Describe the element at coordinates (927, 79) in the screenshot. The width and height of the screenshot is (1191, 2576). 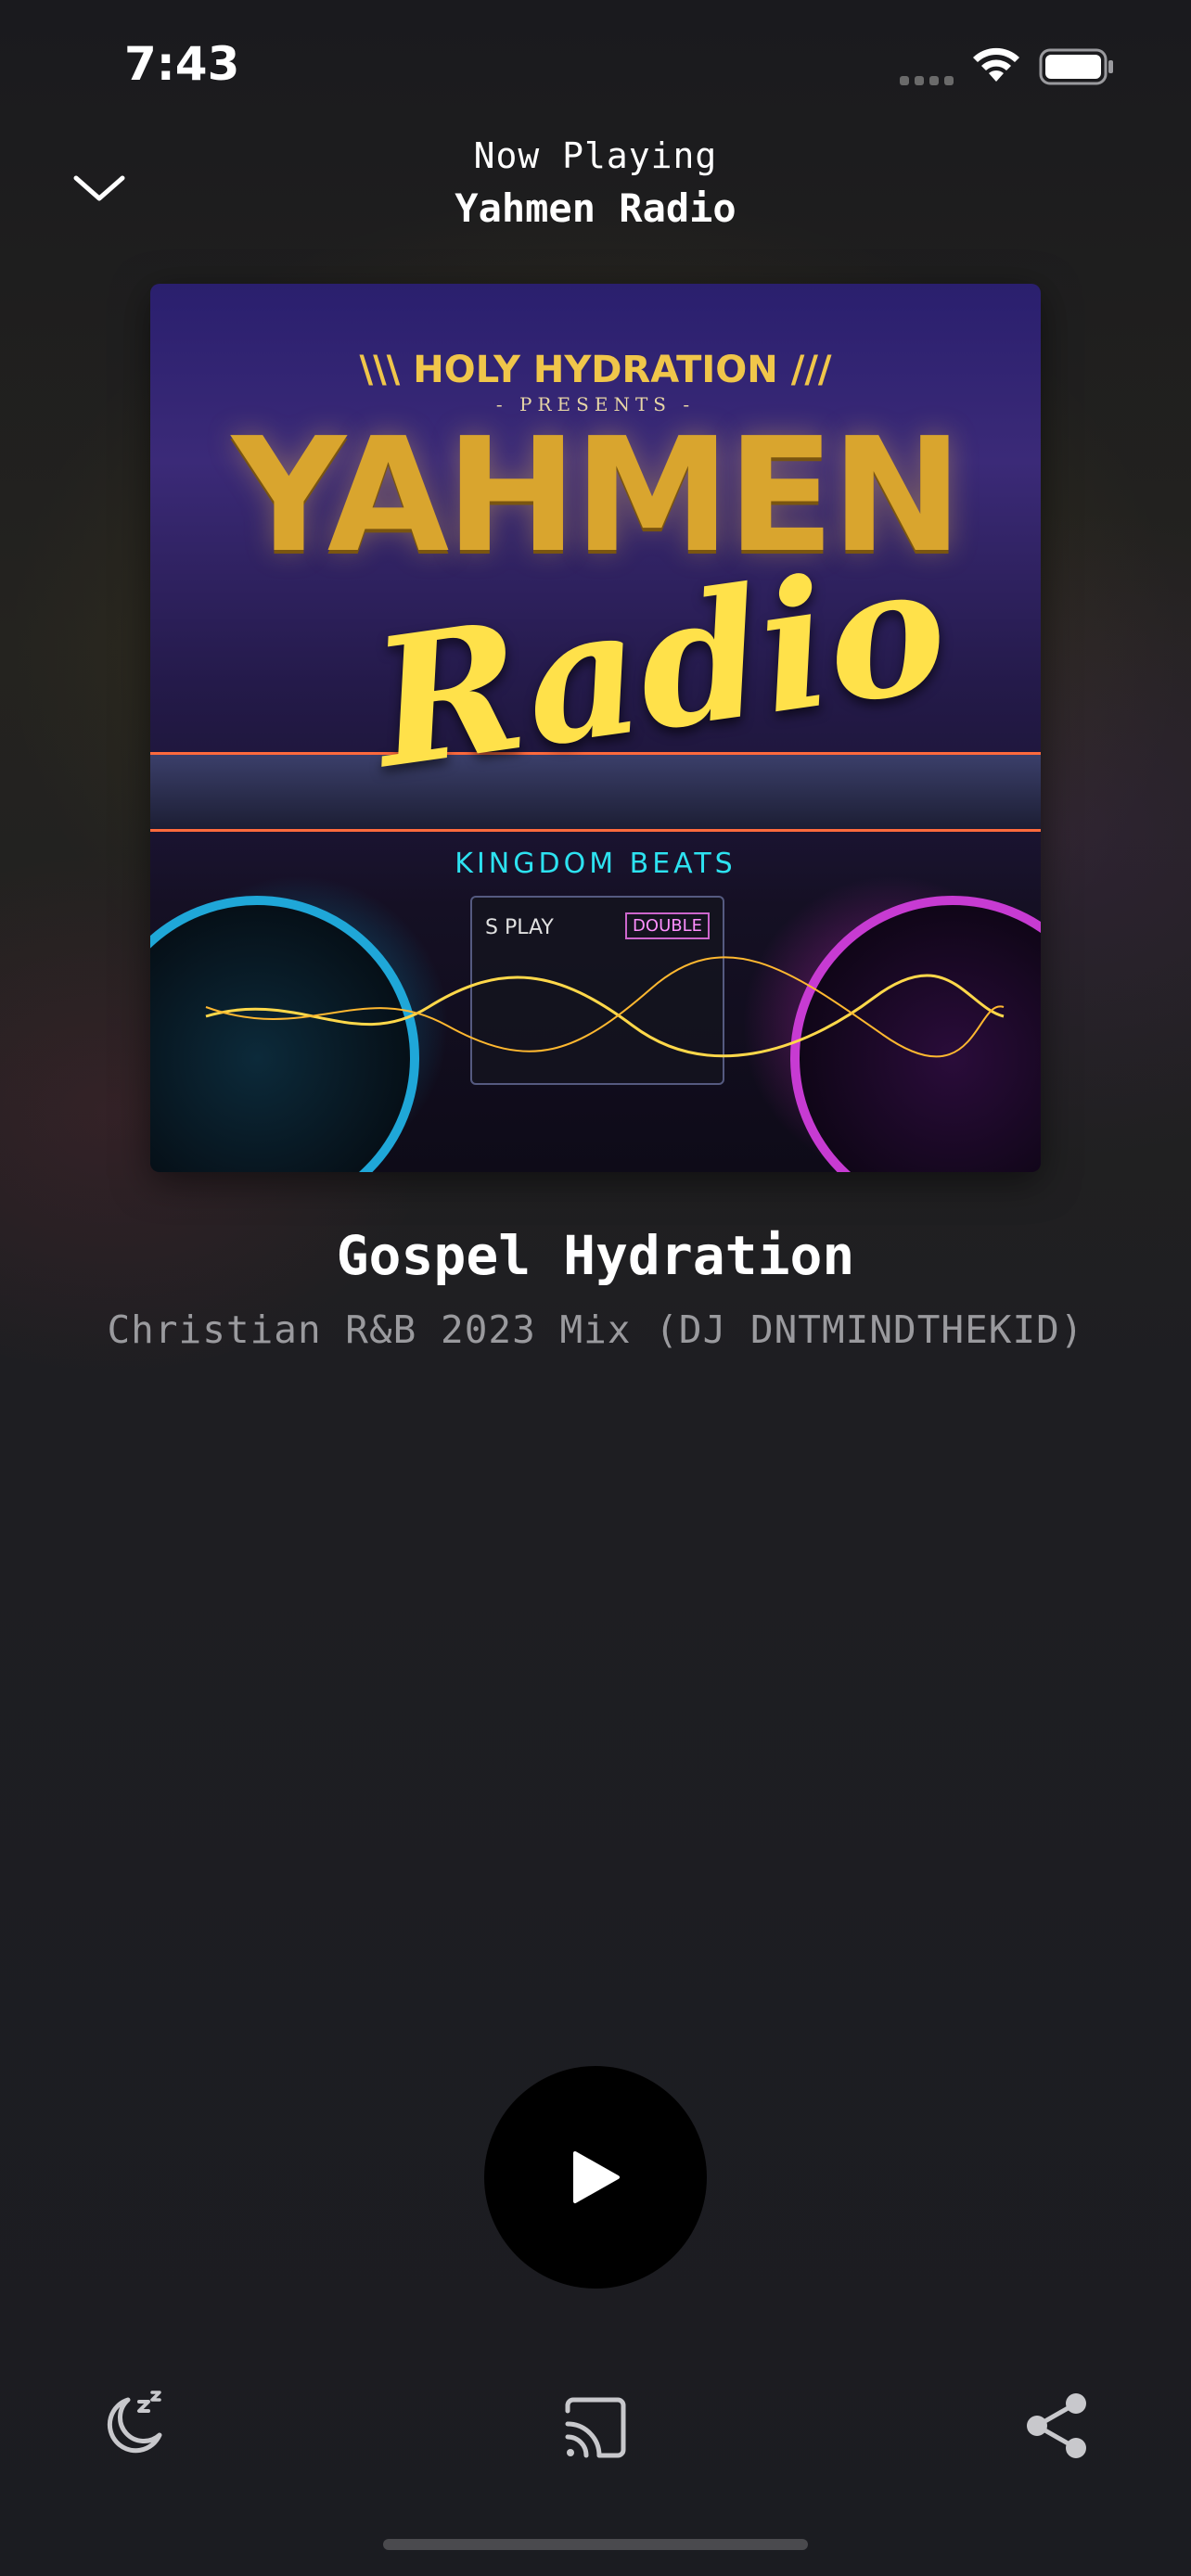
I see `cellular-signal-icon` at that location.